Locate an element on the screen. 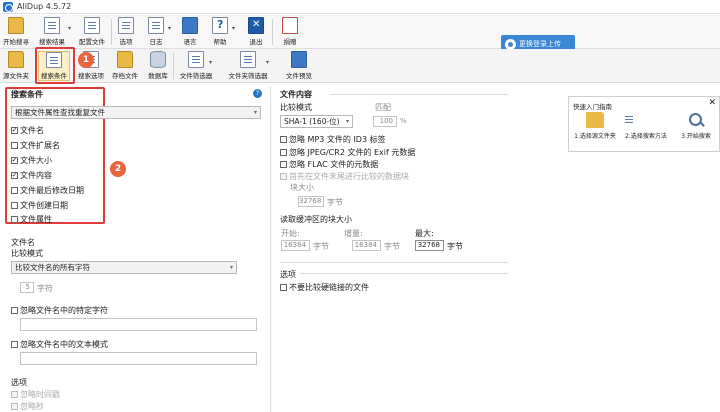  right-options-heading: 选项 is located at coordinates (288, 274).